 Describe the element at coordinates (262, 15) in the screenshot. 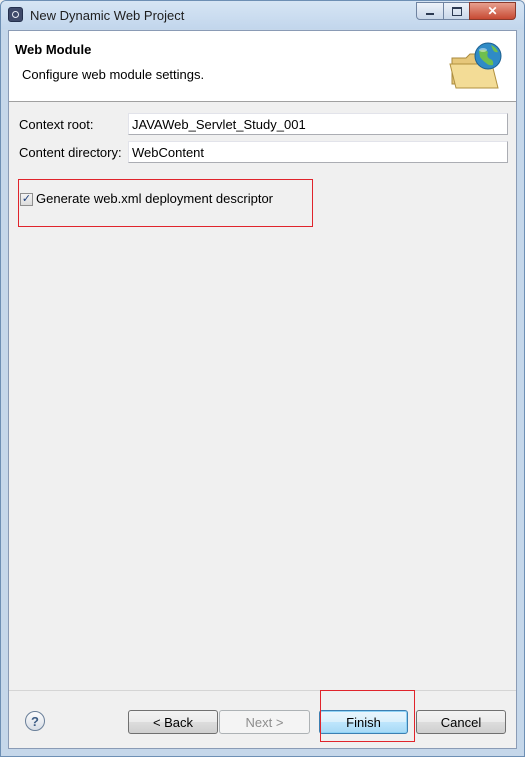

I see `title-bar: New Dynamic Web Project ✕` at that location.